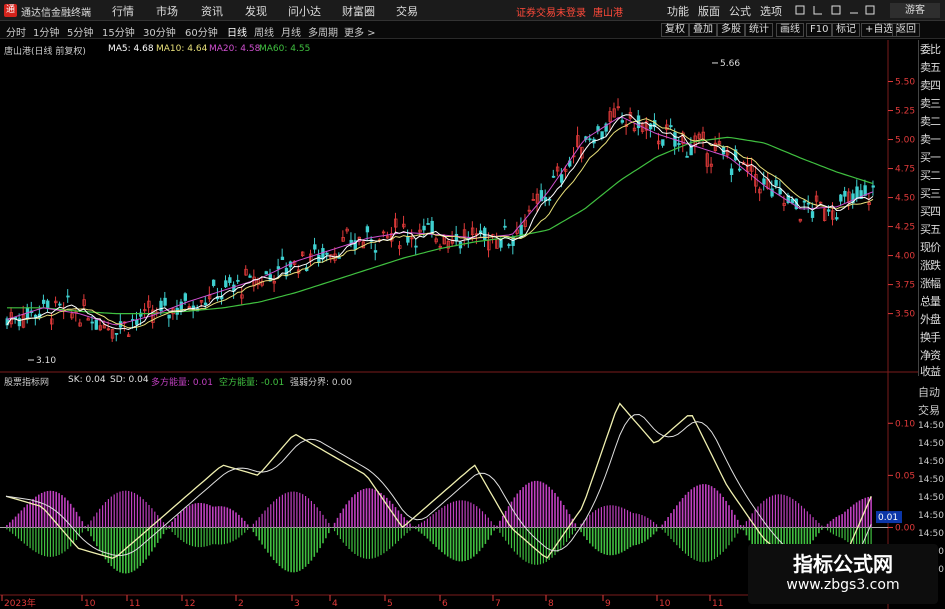  Describe the element at coordinates (932, 49) in the screenshot. I see `quote-label: 委比` at that location.